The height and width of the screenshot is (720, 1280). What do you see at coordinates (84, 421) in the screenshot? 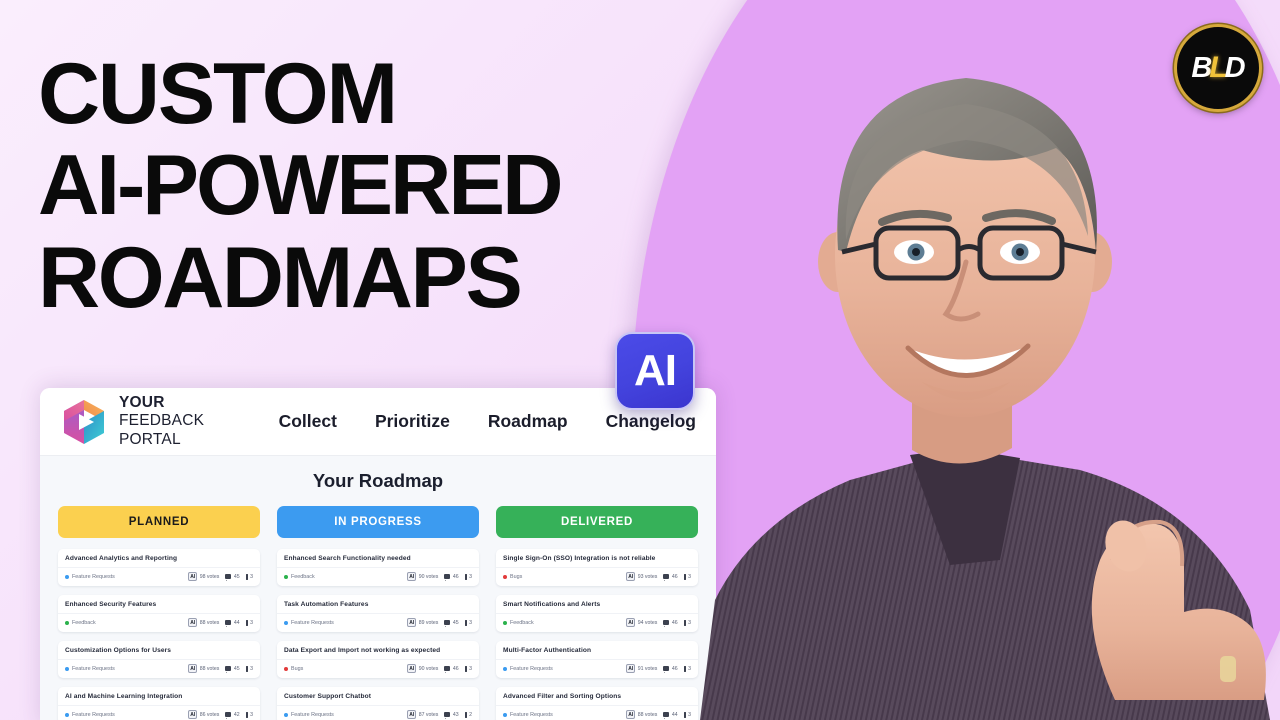
I see `portal-logo-icon` at bounding box center [84, 421].